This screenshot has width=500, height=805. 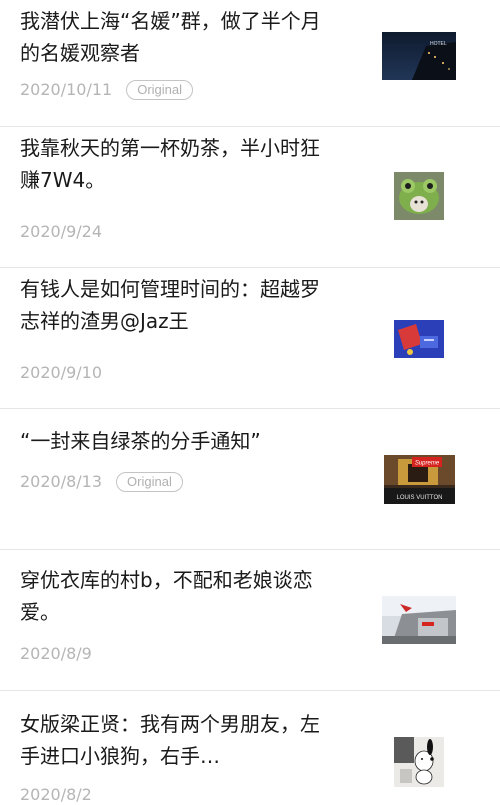 I want to click on article-meta: 2020/8/9, so click(x=56, y=654).